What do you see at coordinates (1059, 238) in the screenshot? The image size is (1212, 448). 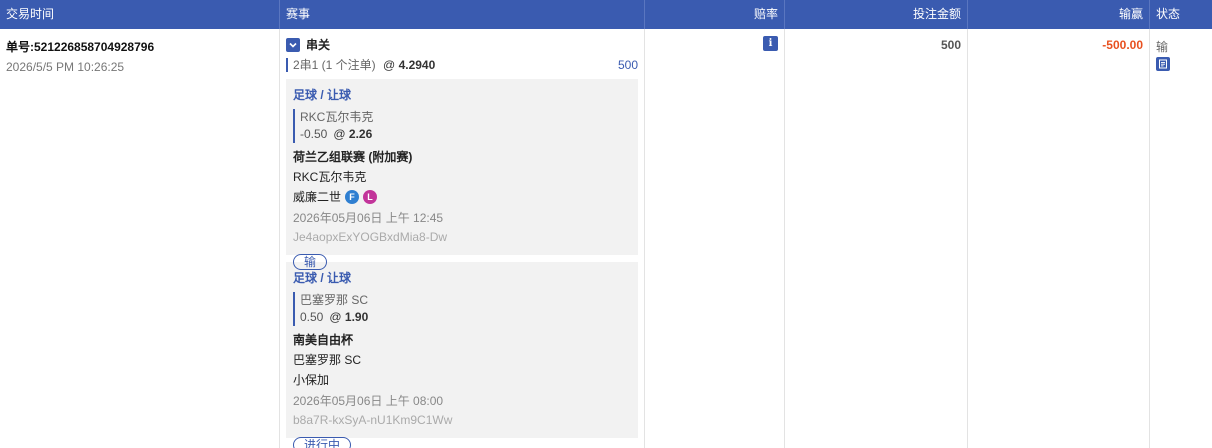 I see `cell-winloss: -500.00` at bounding box center [1059, 238].